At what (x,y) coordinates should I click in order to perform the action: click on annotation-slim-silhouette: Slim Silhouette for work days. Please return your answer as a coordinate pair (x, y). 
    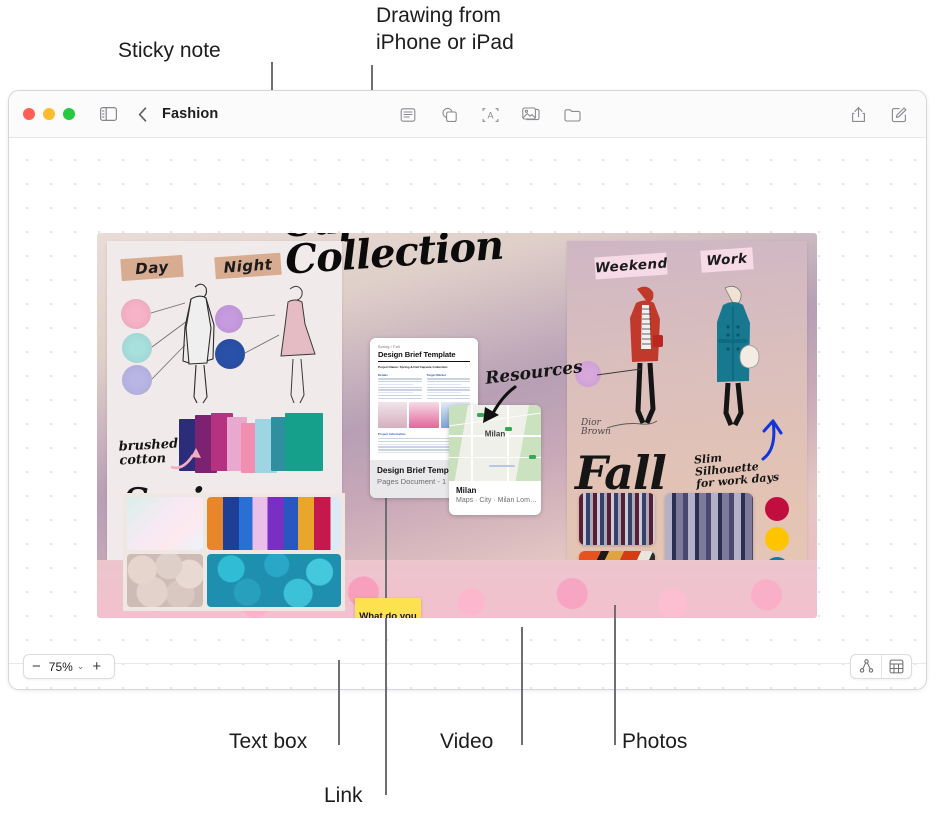
    Looking at the image, I should click on (736, 471).